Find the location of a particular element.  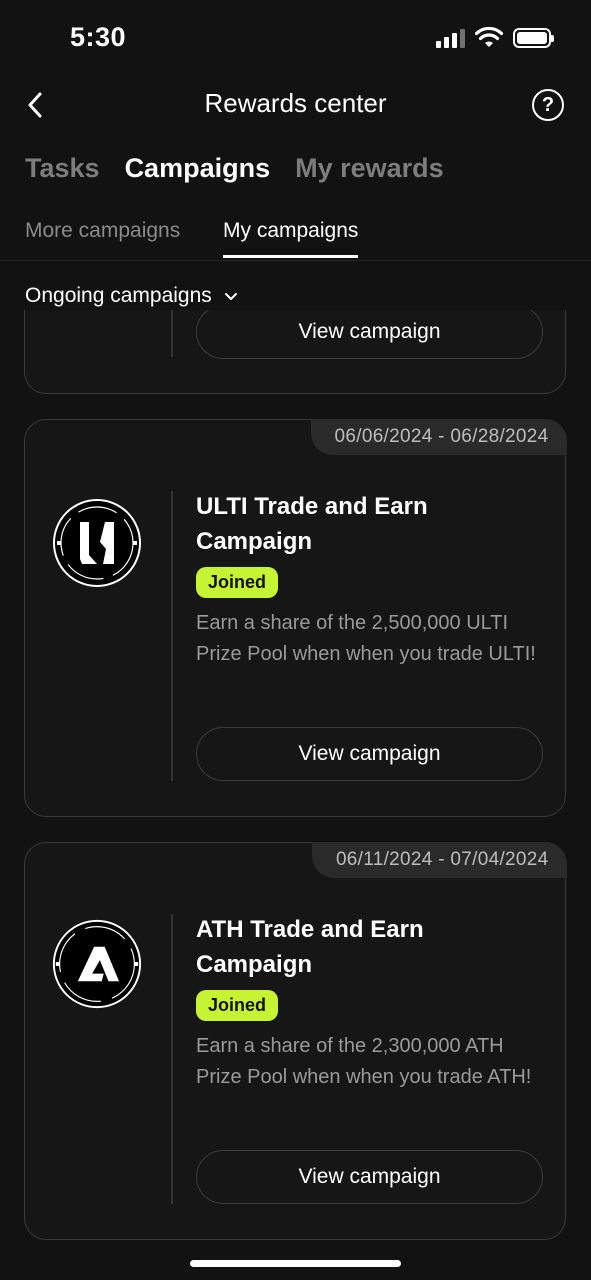

battery-icon is located at coordinates (533, 38).